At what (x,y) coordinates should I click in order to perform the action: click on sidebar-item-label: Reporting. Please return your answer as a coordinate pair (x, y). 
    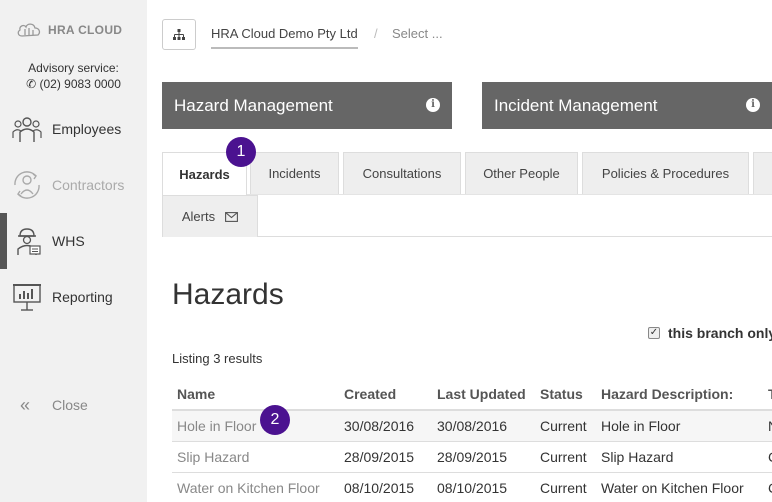
    Looking at the image, I should click on (82, 297).